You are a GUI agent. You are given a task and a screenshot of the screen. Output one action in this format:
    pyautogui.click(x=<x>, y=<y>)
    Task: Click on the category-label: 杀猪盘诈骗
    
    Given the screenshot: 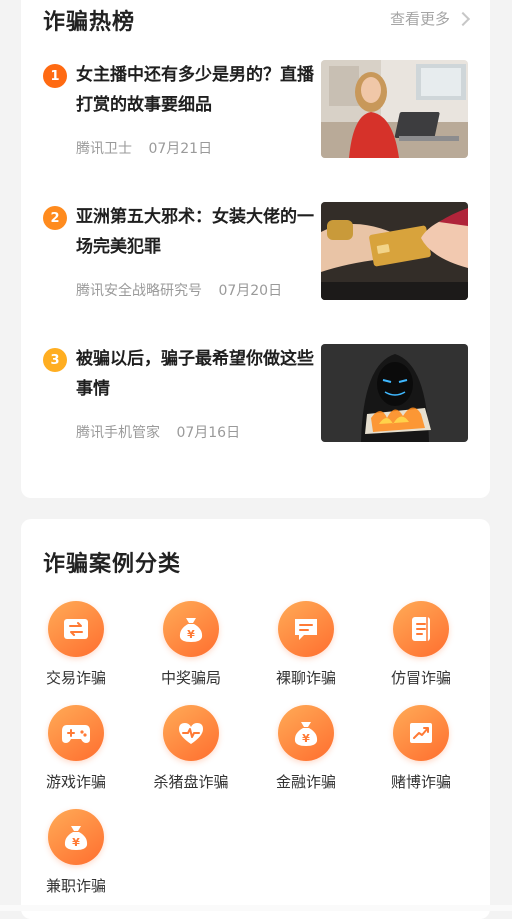 What is the action you would take?
    pyautogui.click(x=191, y=782)
    